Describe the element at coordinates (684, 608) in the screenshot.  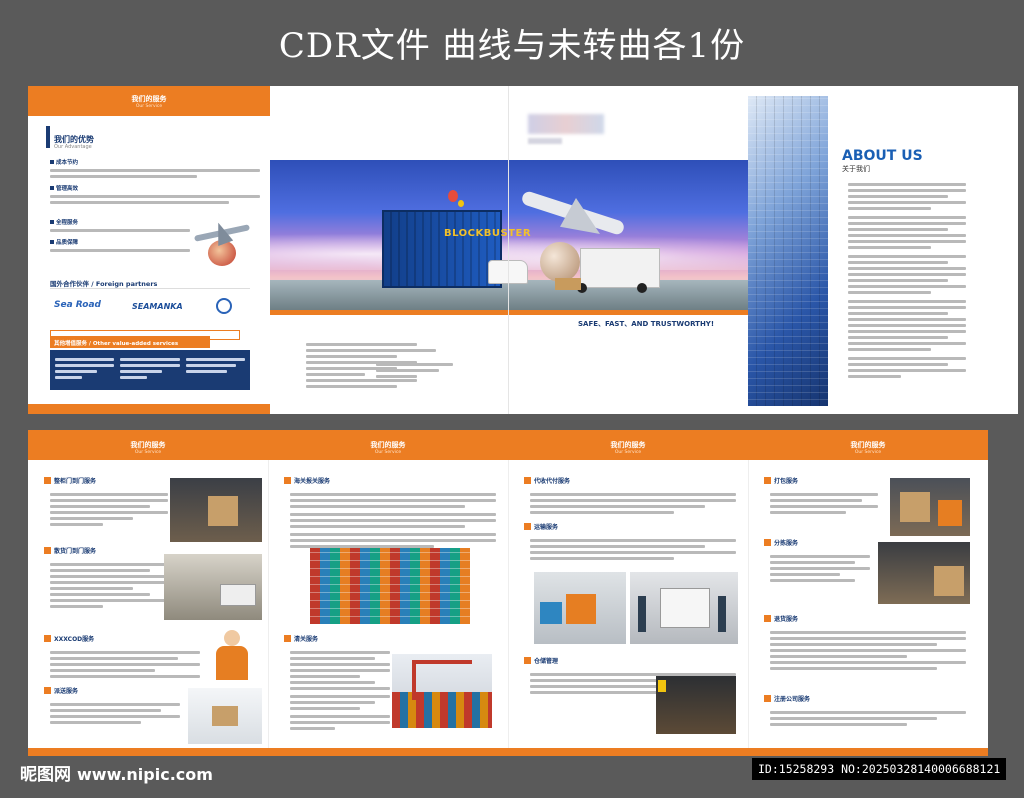
I see `warehouse-staff-photo` at that location.